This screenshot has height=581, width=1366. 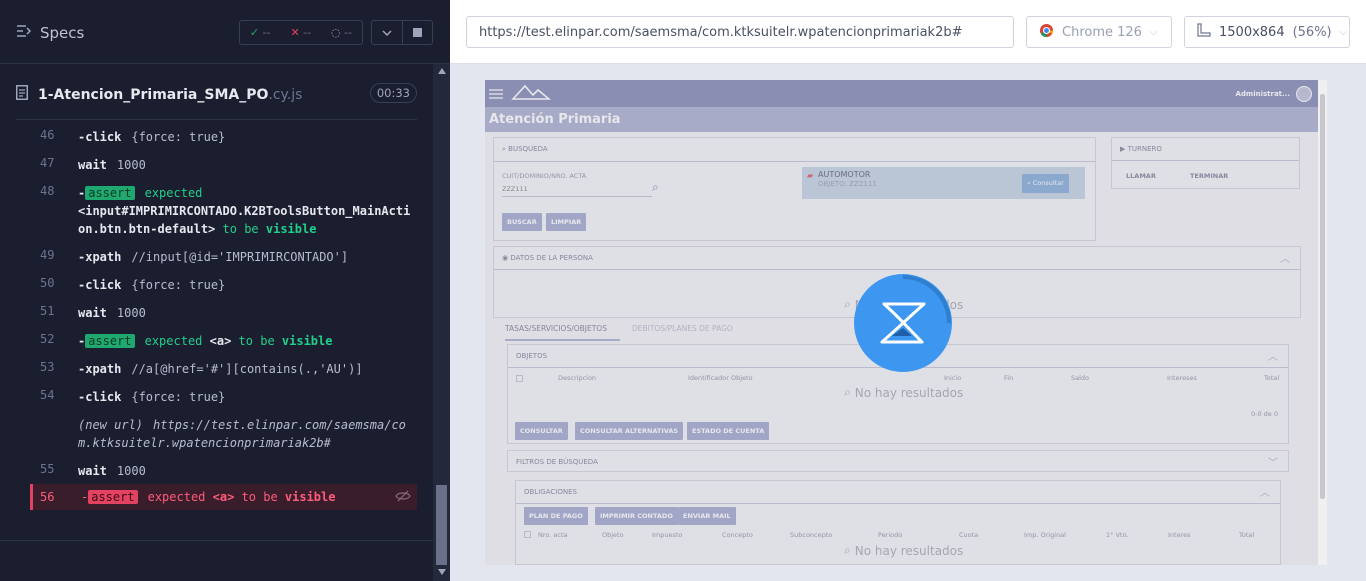 What do you see at coordinates (62, 33) in the screenshot?
I see `specs-label: Specs` at bounding box center [62, 33].